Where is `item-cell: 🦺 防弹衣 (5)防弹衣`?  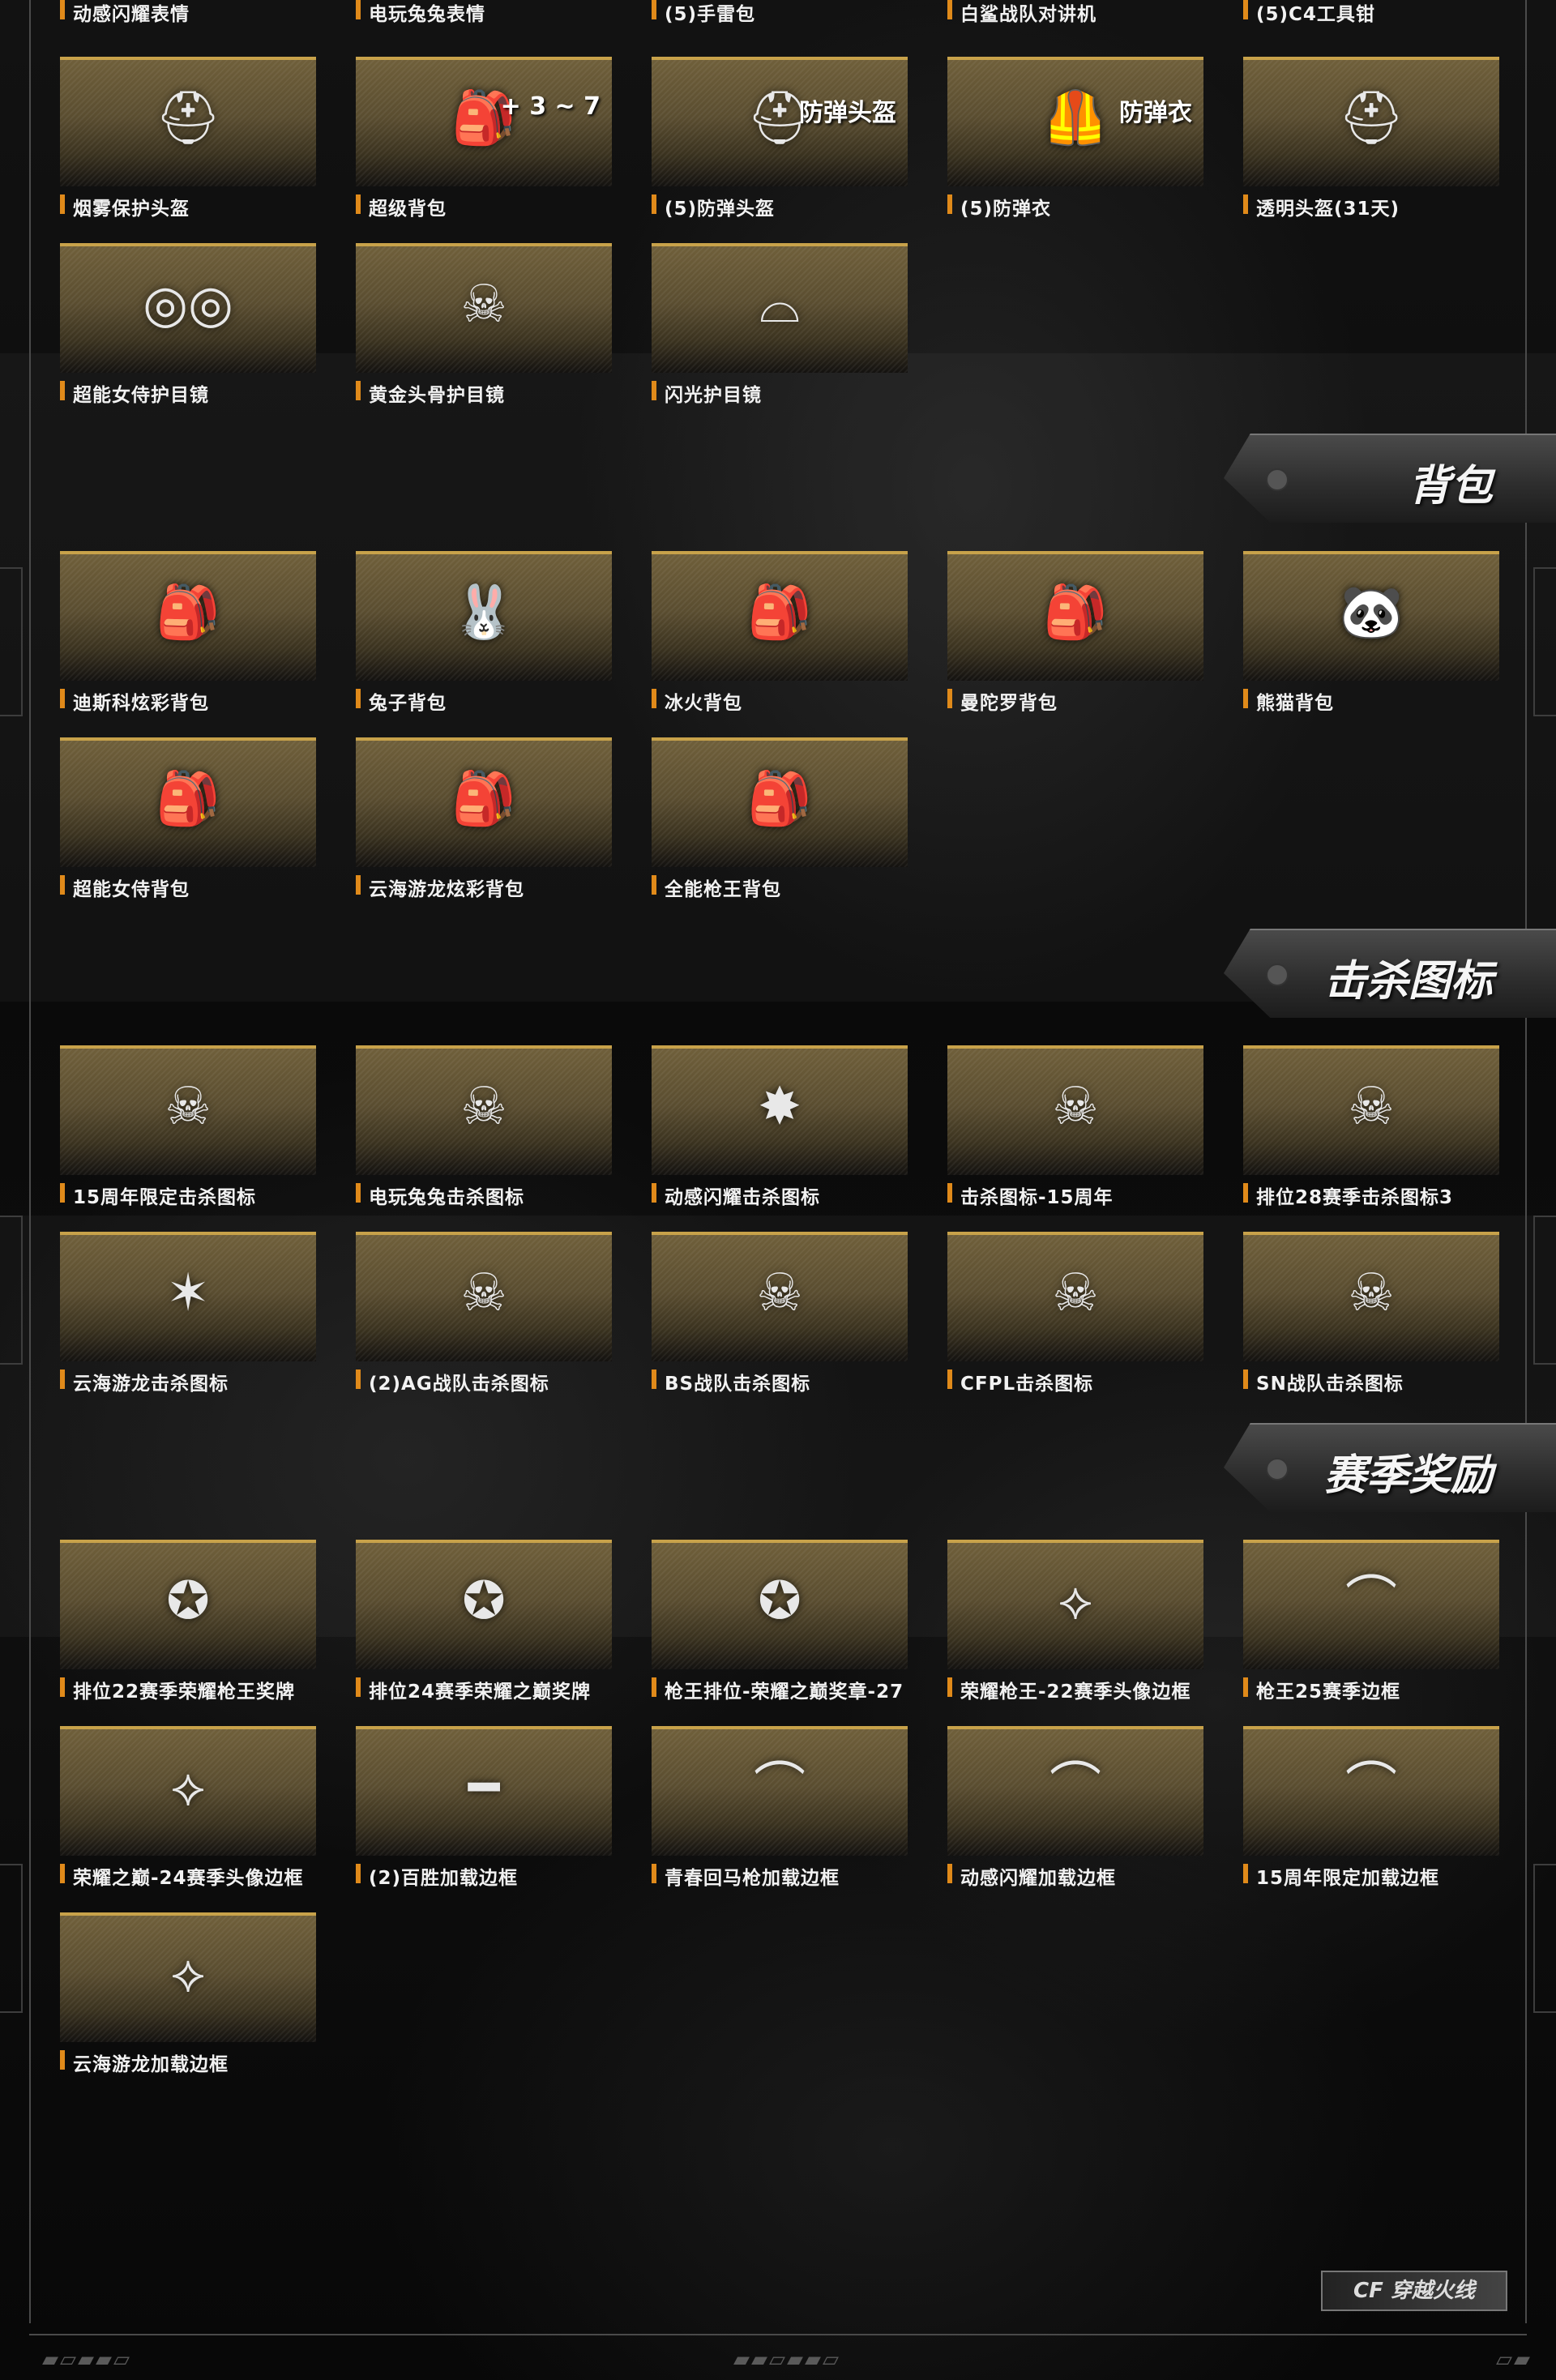 item-cell: 🦺 防弹衣 (5)防弹衣 is located at coordinates (1075, 150).